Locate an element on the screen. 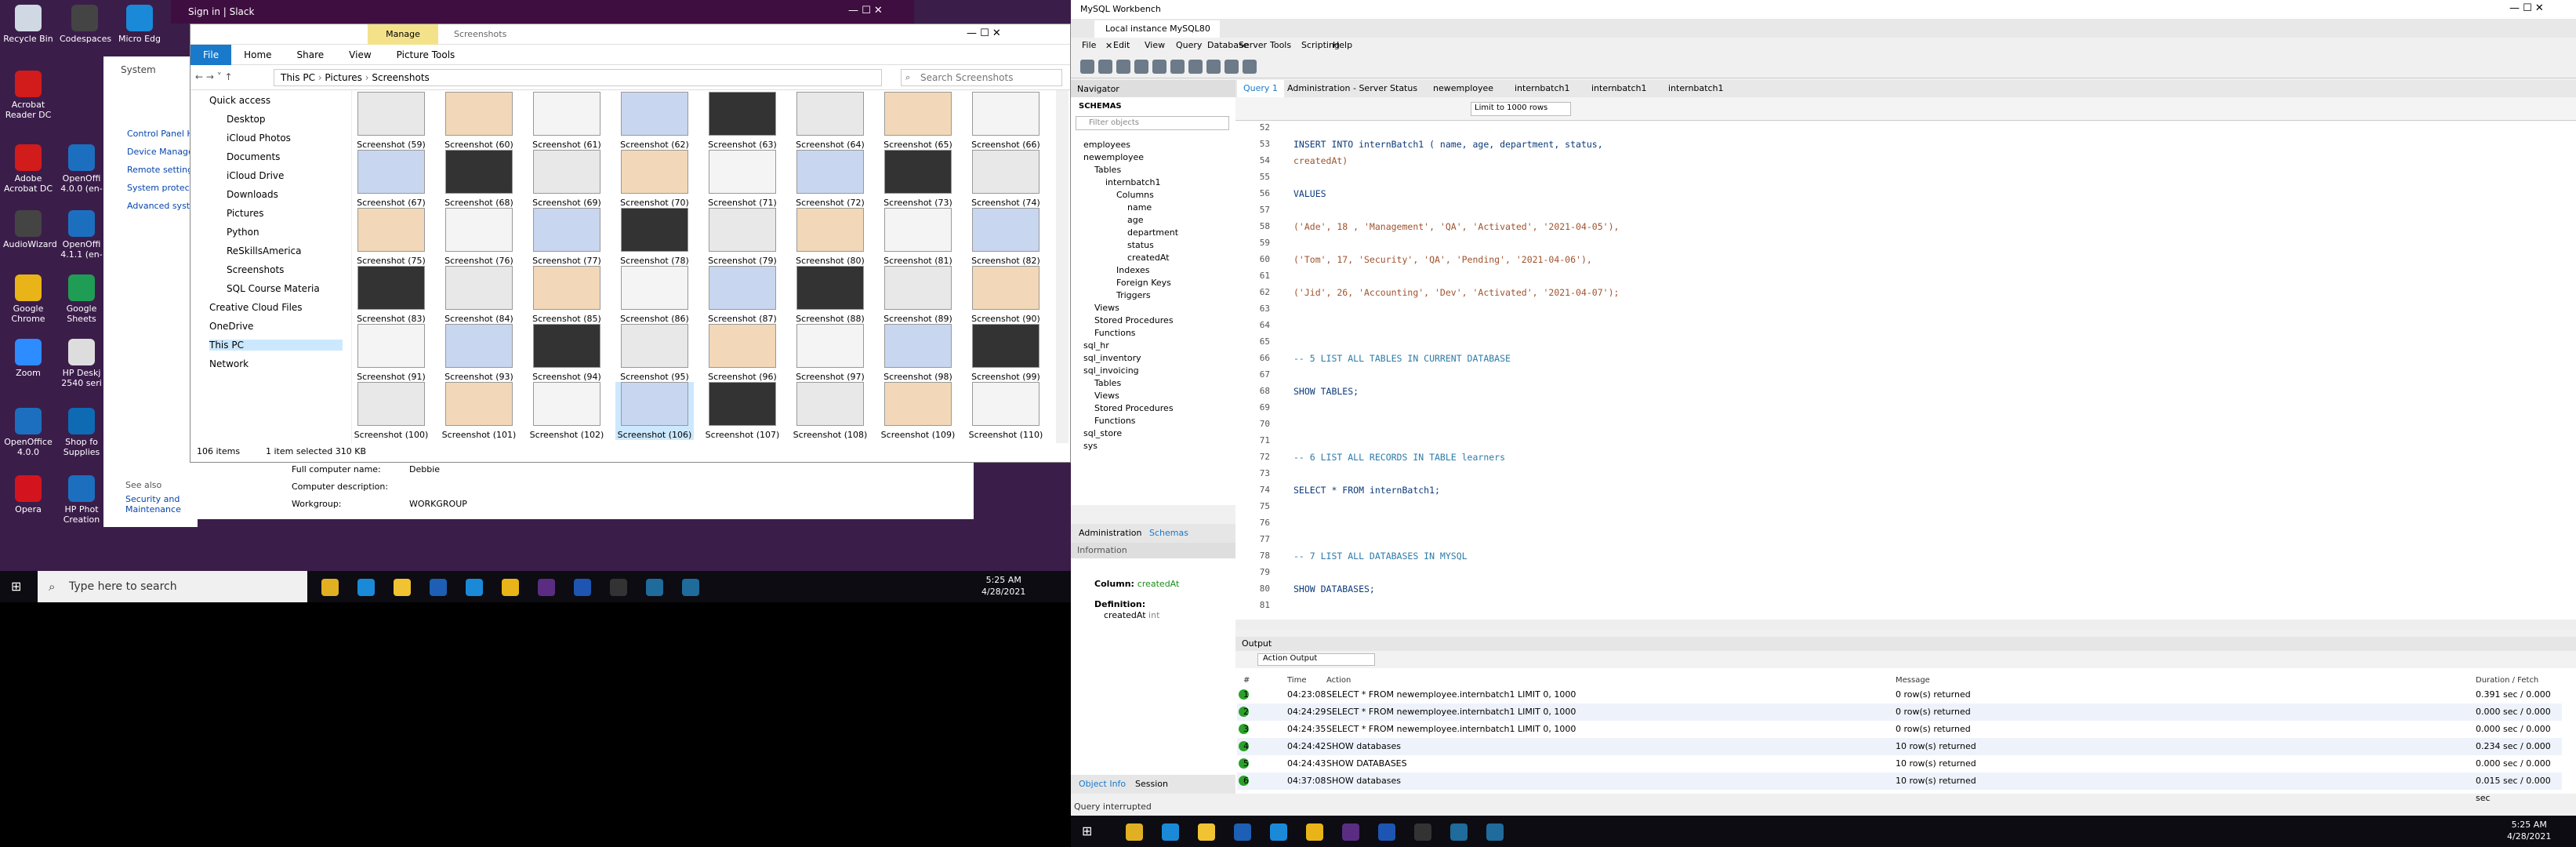 Image resolution: width=2576 pixels, height=847 pixels. schema-tree-item: newemployee is located at coordinates (1113, 157).